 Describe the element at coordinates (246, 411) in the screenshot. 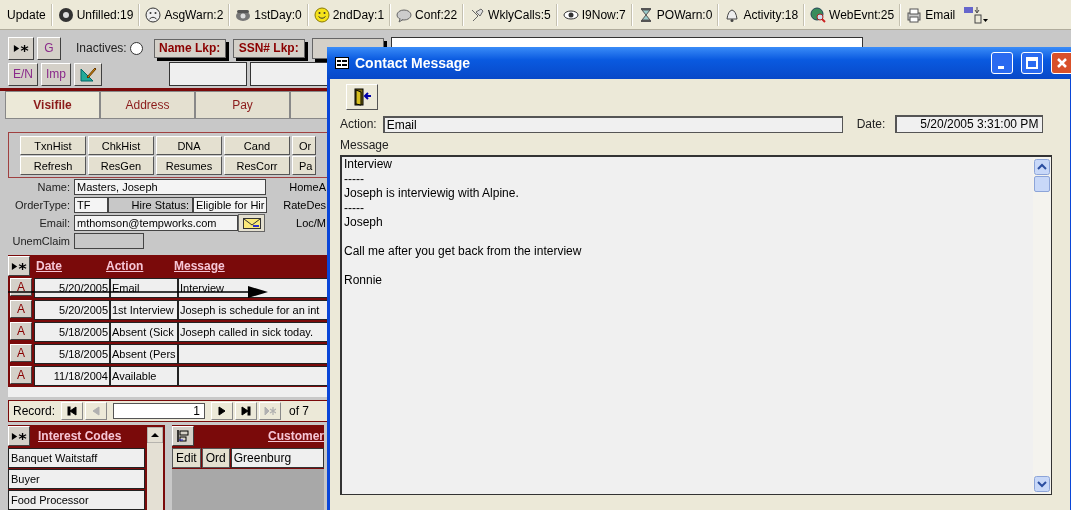

I see `last-record-button` at that location.